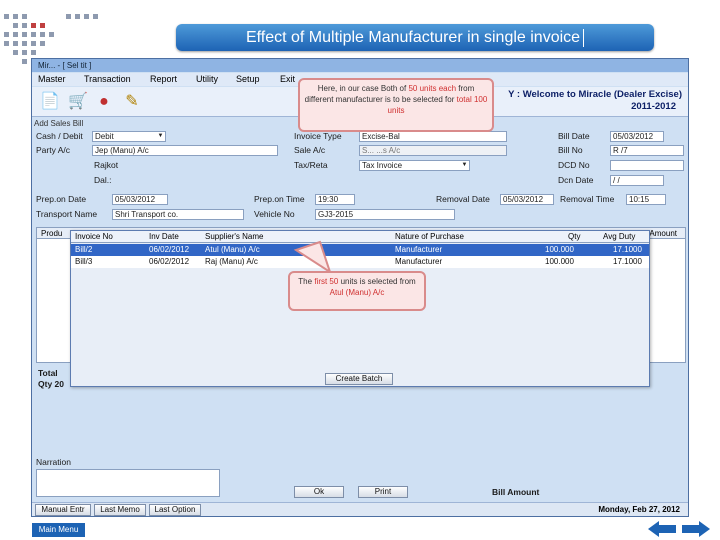  What do you see at coordinates (385, 214) in the screenshot?
I see `vehicle-field: GJ3-2015` at bounding box center [385, 214].